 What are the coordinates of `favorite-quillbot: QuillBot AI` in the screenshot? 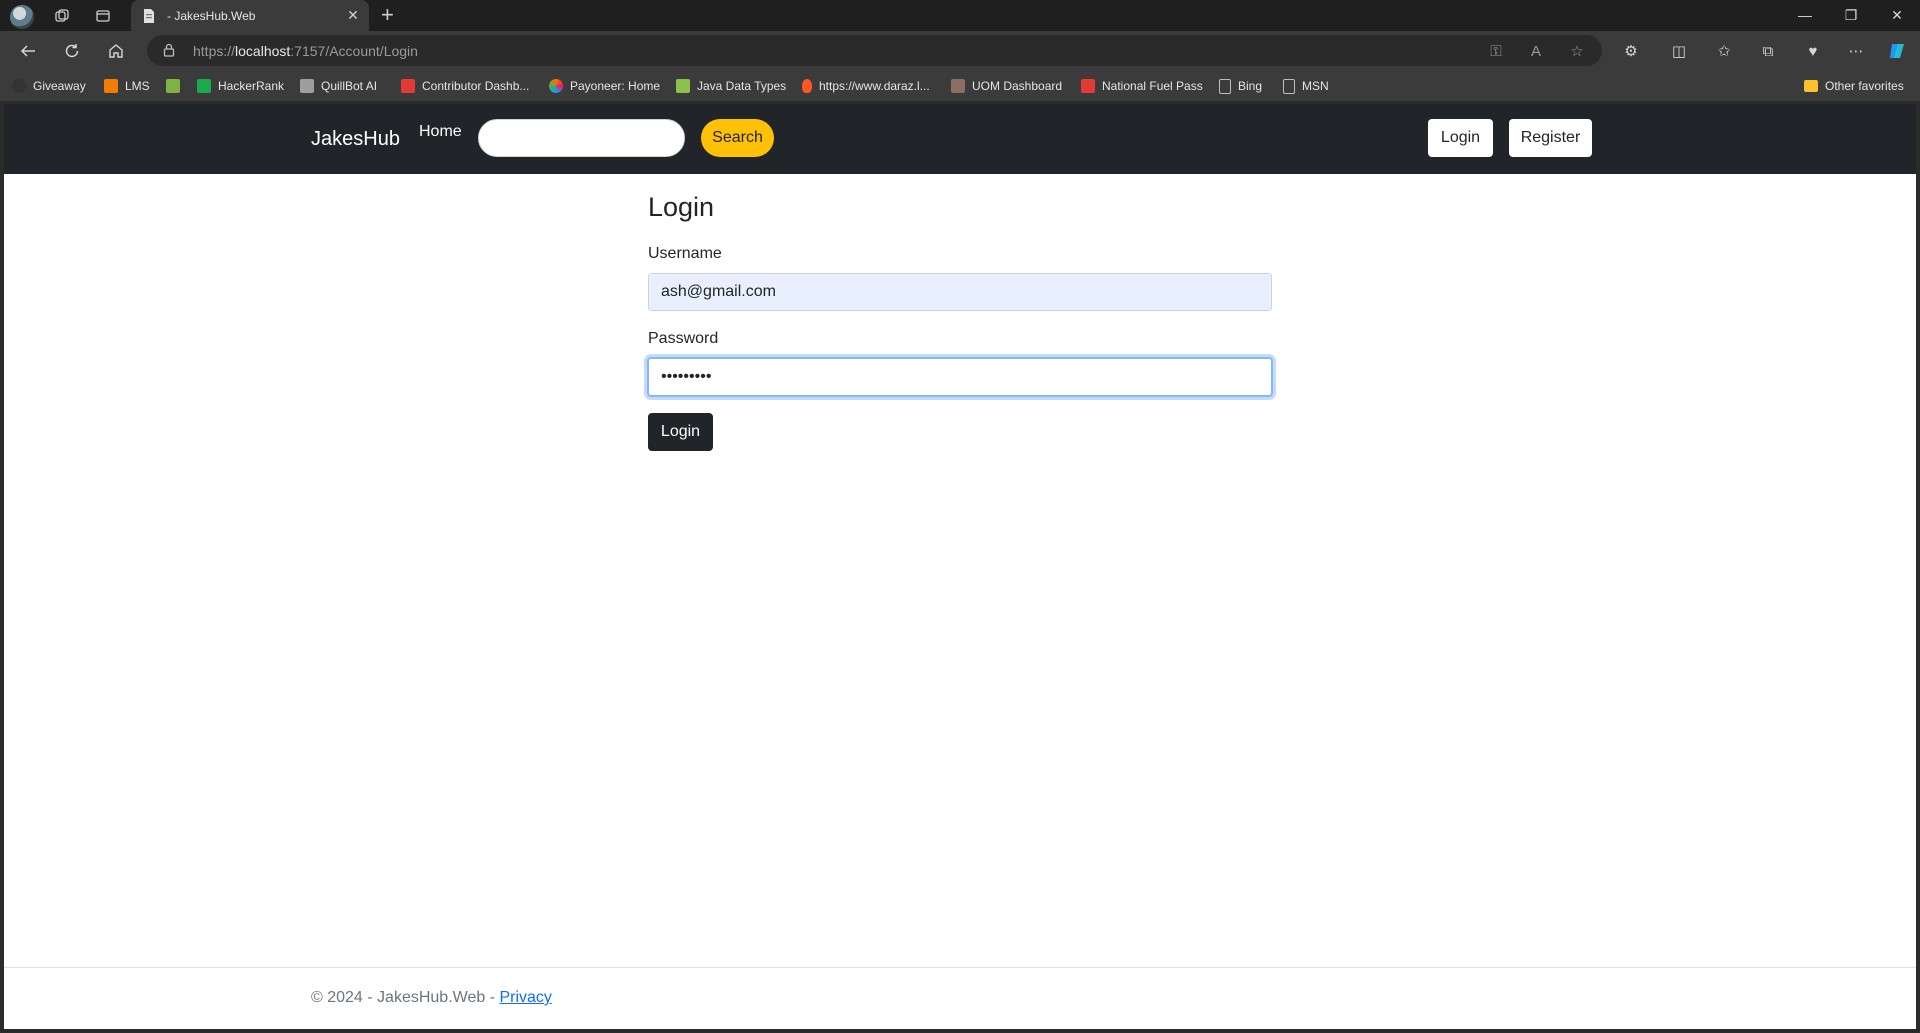 It's located at (338, 86).